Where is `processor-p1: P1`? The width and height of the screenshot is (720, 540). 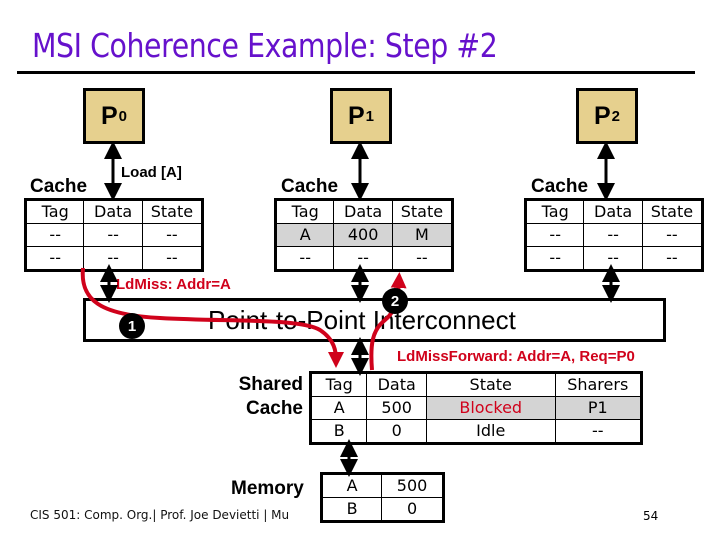 processor-p1: P1 is located at coordinates (361, 116).